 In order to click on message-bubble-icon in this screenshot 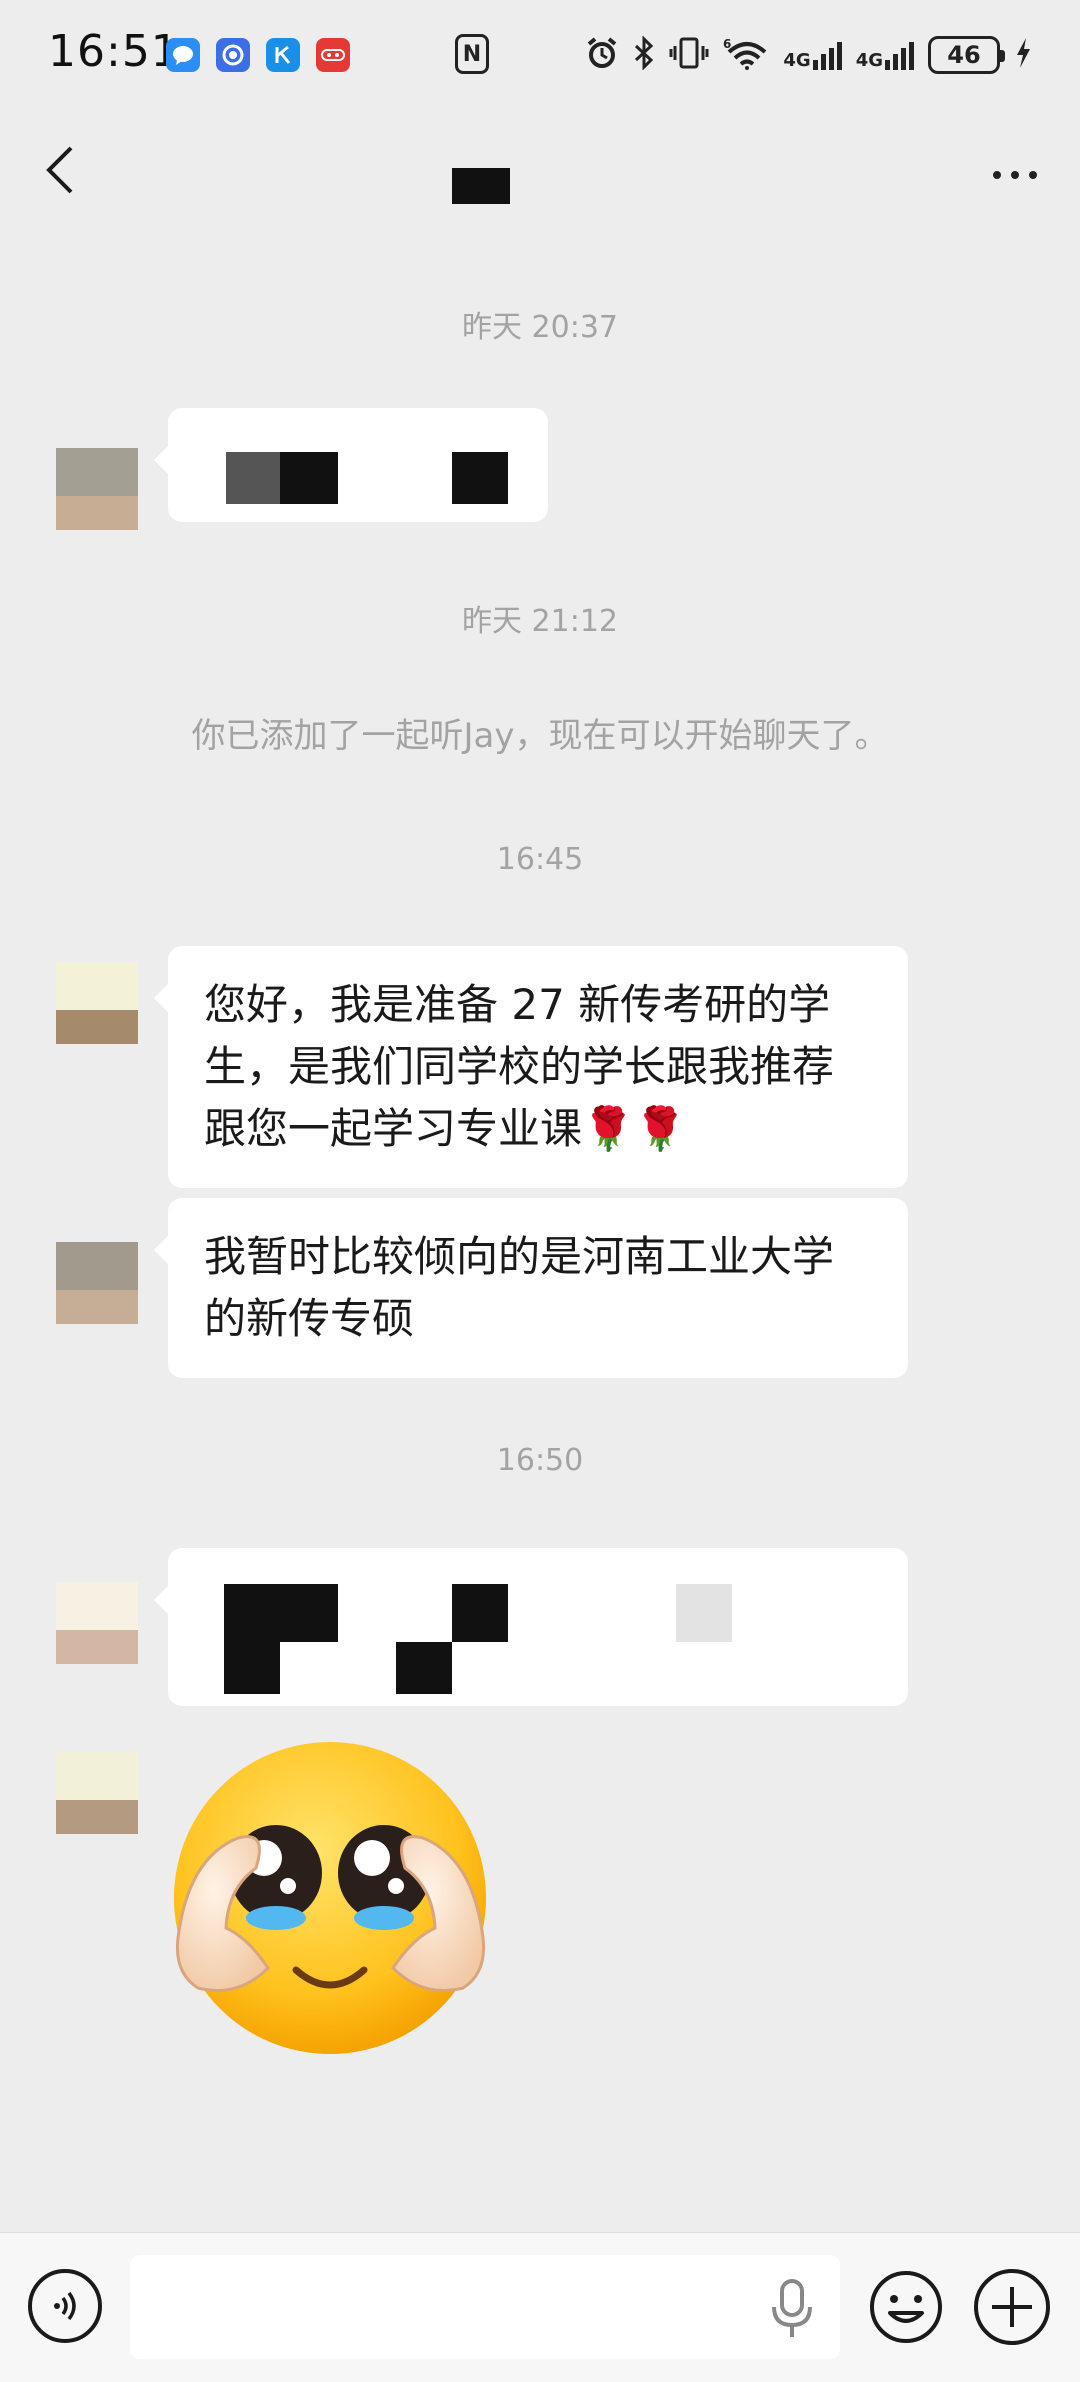, I will do `click(183, 55)`.